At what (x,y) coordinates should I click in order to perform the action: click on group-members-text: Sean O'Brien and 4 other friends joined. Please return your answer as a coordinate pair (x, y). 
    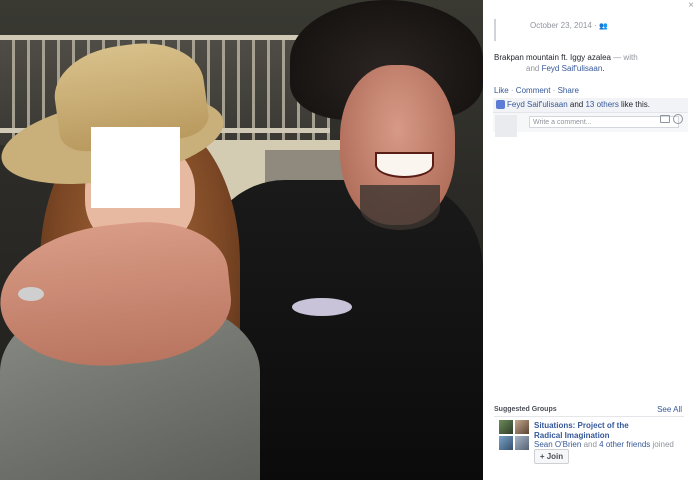
    Looking at the image, I should click on (604, 444).